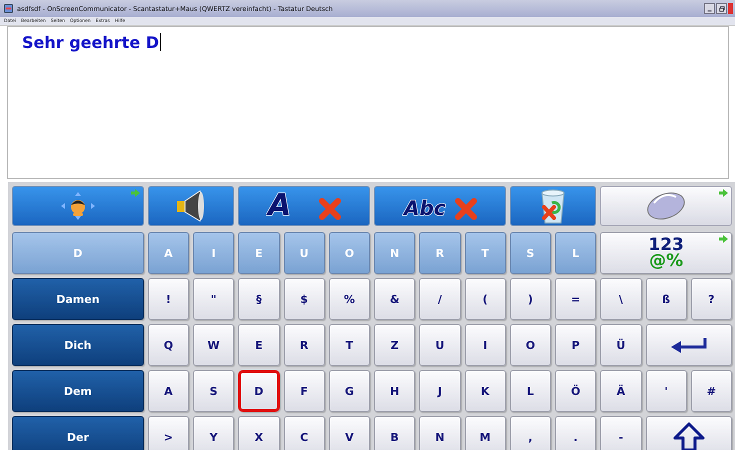 The width and height of the screenshot is (735, 450). I want to click on key: K, so click(485, 391).